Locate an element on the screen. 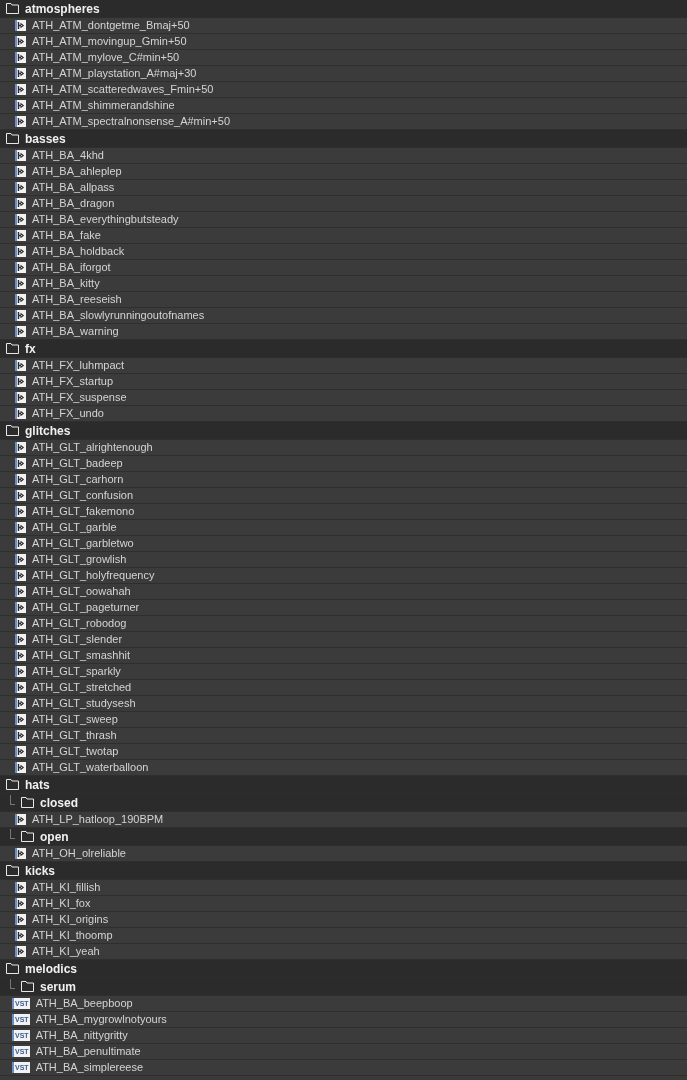 The image size is (687, 1080). file-name: ATH_FX_luhmpact is located at coordinates (78, 365).